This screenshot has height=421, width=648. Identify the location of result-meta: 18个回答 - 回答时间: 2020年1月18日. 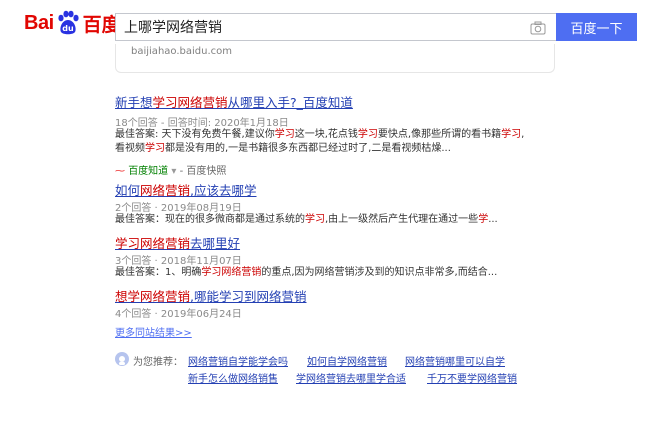
(202, 123).